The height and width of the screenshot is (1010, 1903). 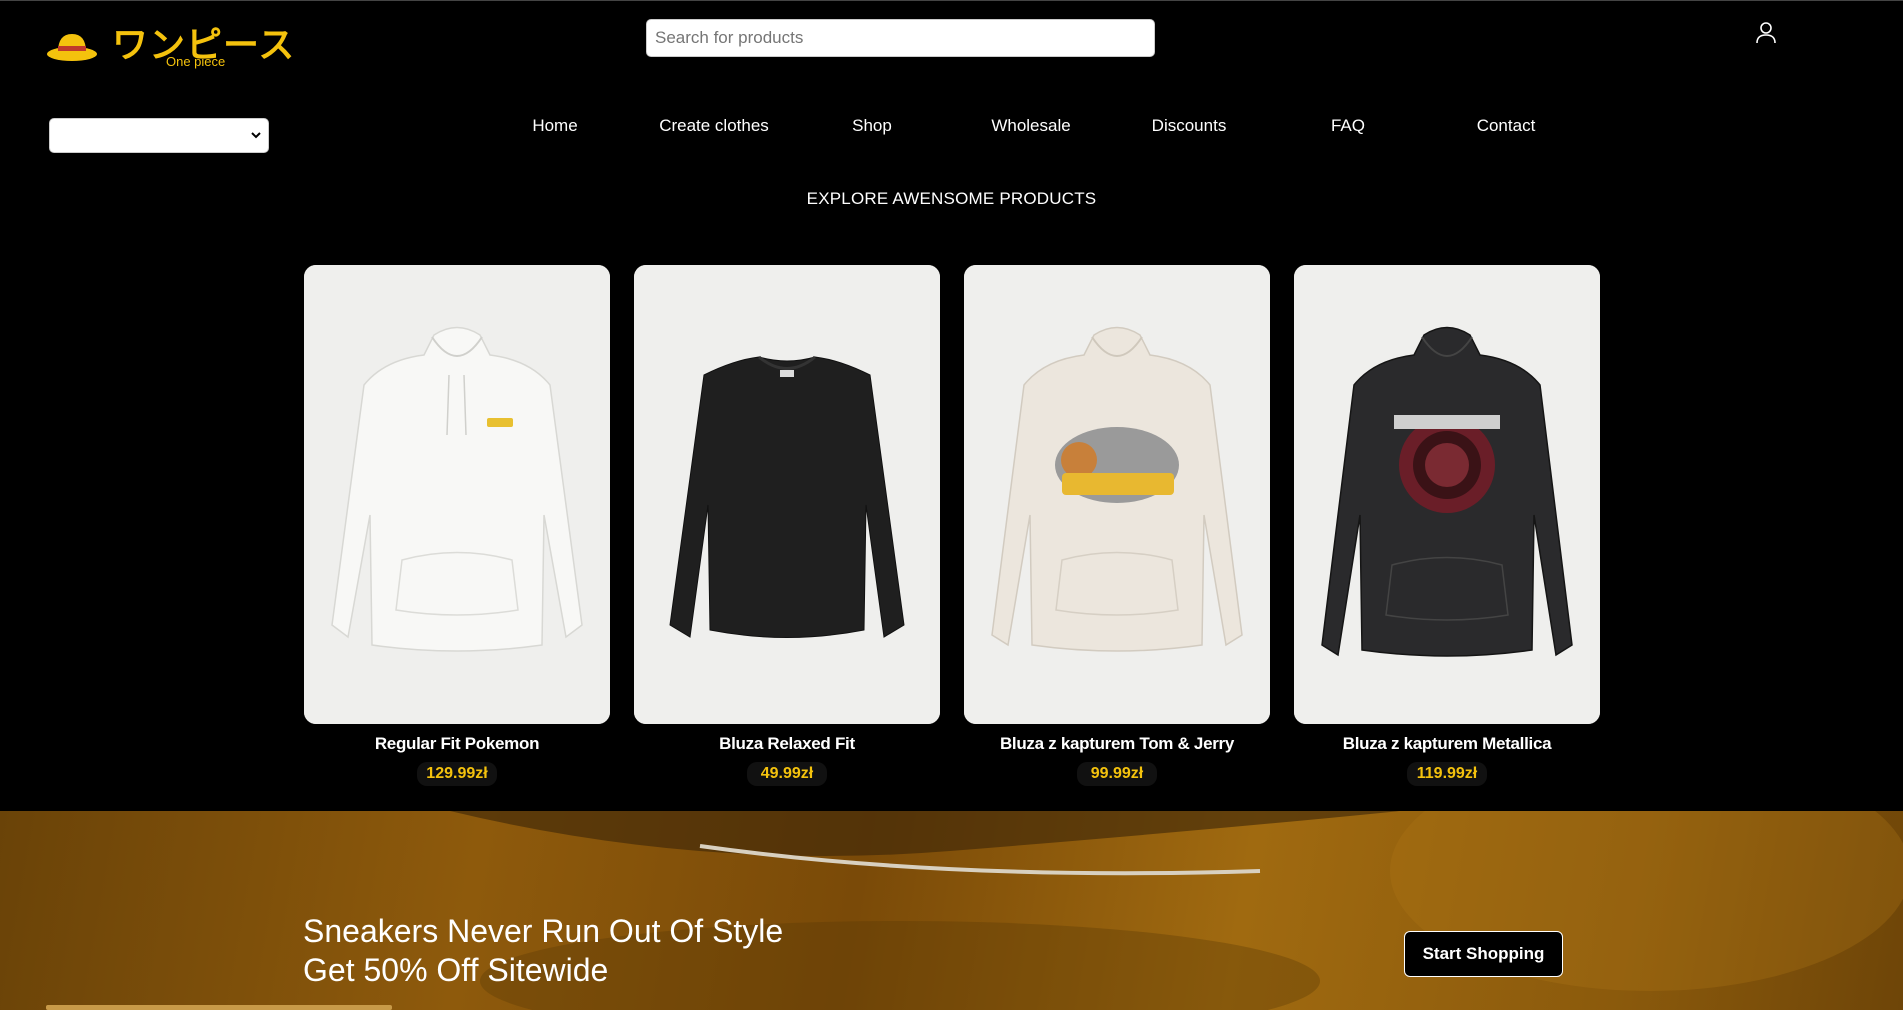 I want to click on product-name: Bluza z kapturem Metallica, so click(x=1447, y=744).